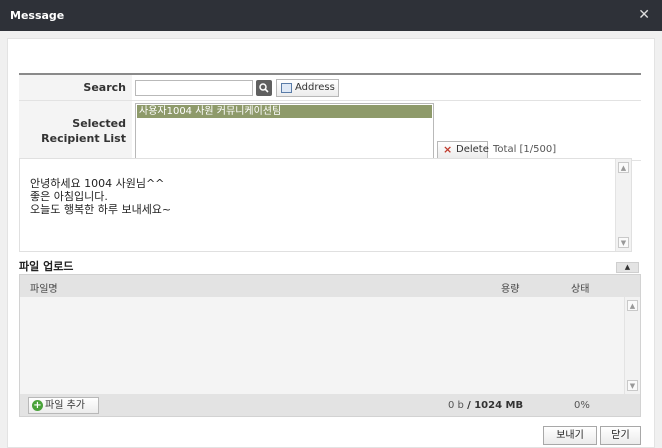  Describe the element at coordinates (582, 405) in the screenshot. I see `upload-percent: 0%` at that location.